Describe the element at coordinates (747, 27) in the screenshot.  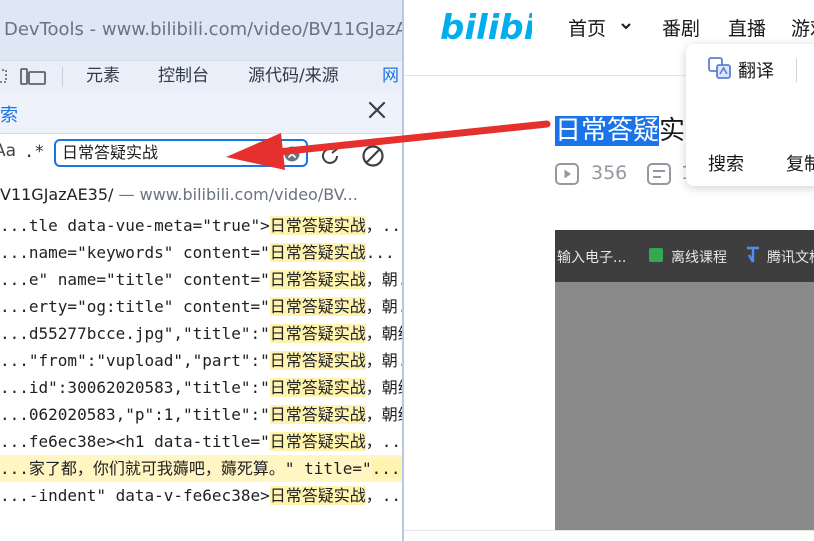
I see `nav-live: 直播` at that location.